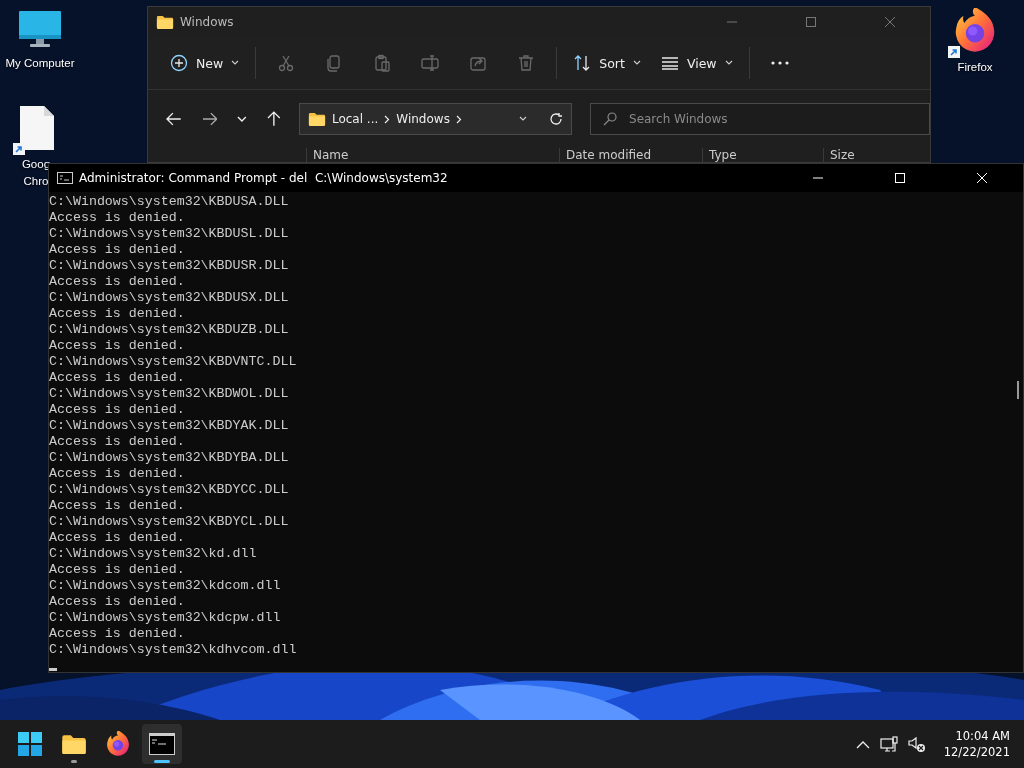 The height and width of the screenshot is (768, 1024). Describe the element at coordinates (165, 618) in the screenshot. I see `console-line: C:\Windows\system32\kdcpw.dll` at that location.